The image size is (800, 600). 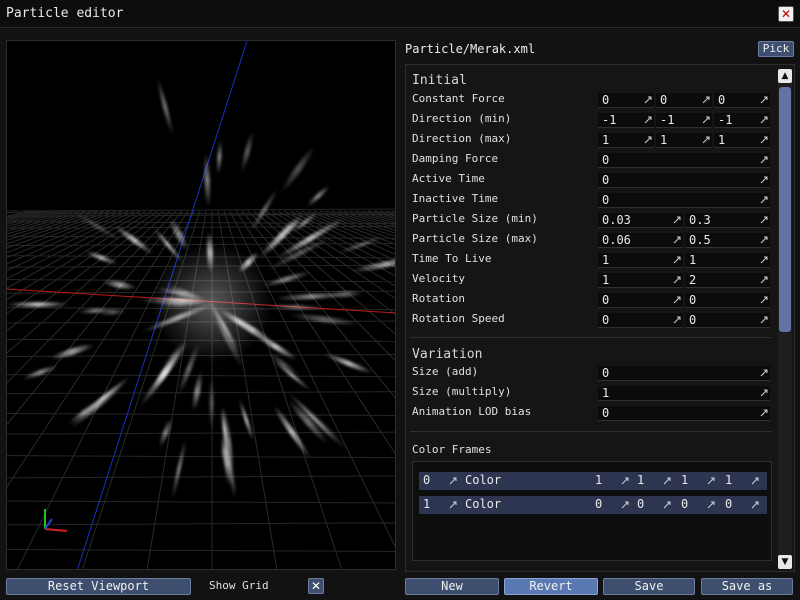 What do you see at coordinates (316, 586) in the screenshot?
I see `show-grid-checkbox: ✕` at bounding box center [316, 586].